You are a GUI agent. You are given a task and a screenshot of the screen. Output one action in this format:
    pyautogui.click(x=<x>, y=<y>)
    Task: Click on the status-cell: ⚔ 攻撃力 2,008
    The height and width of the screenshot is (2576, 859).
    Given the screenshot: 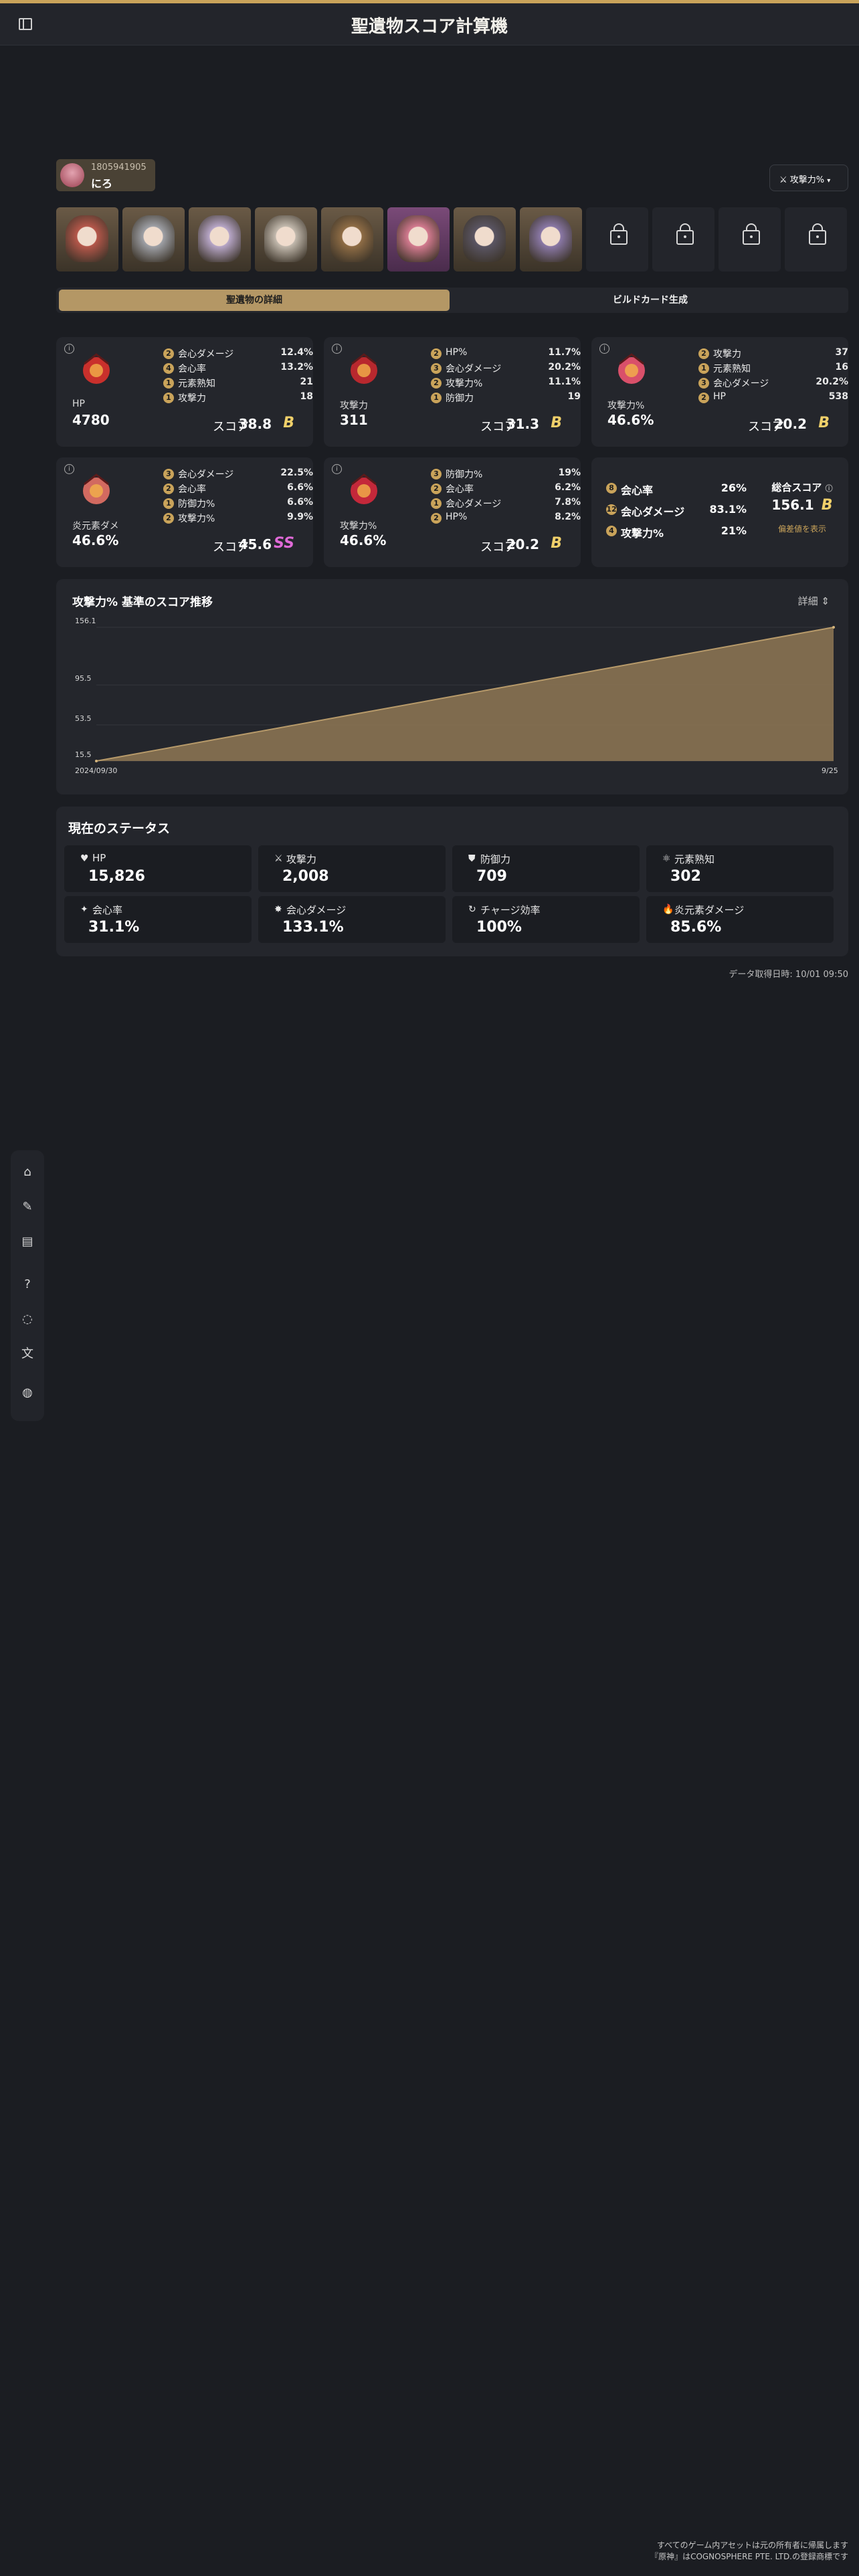 What is the action you would take?
    pyautogui.click(x=352, y=869)
    